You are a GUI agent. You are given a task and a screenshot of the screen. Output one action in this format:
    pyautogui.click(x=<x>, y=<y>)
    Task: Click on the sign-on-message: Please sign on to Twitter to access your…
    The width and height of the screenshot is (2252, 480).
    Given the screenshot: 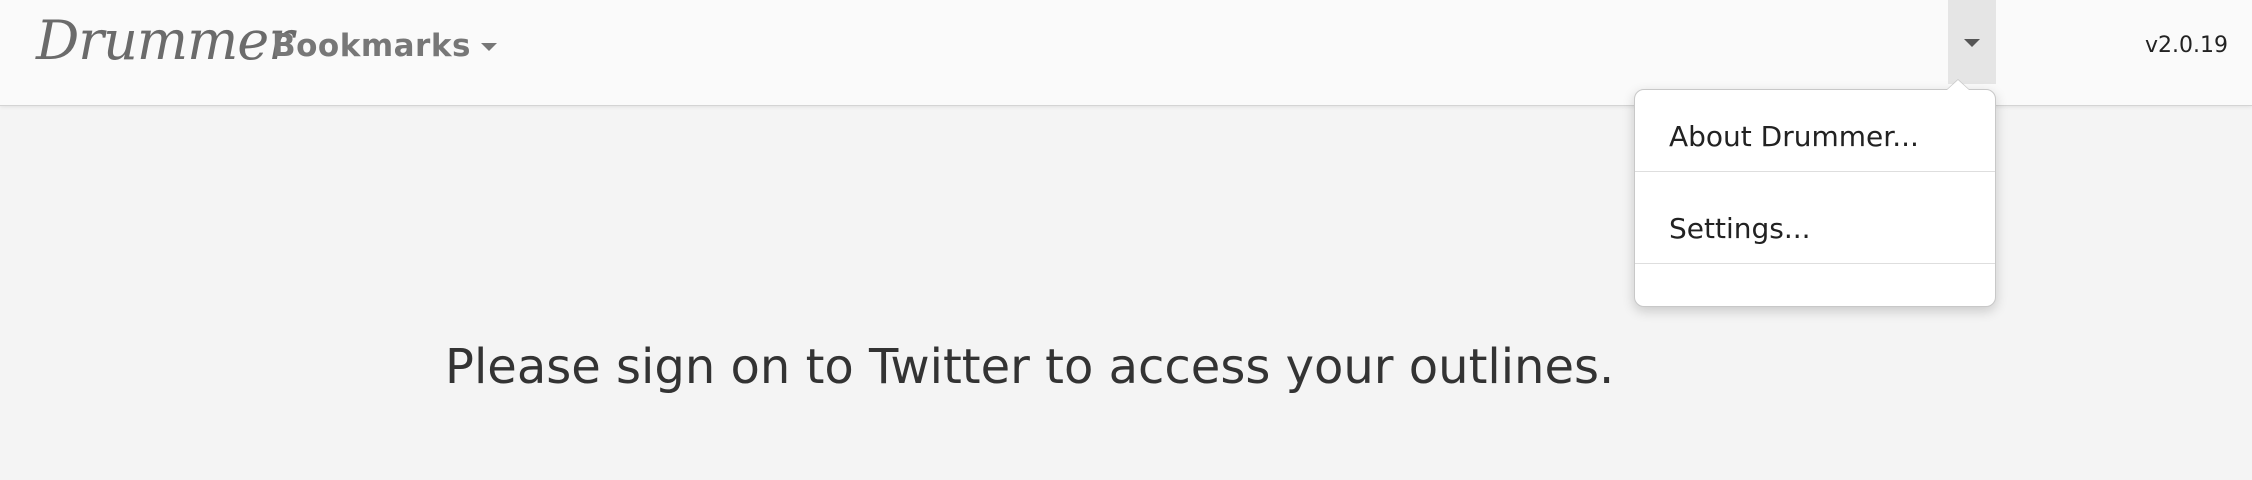 What is the action you would take?
    pyautogui.click(x=1030, y=367)
    